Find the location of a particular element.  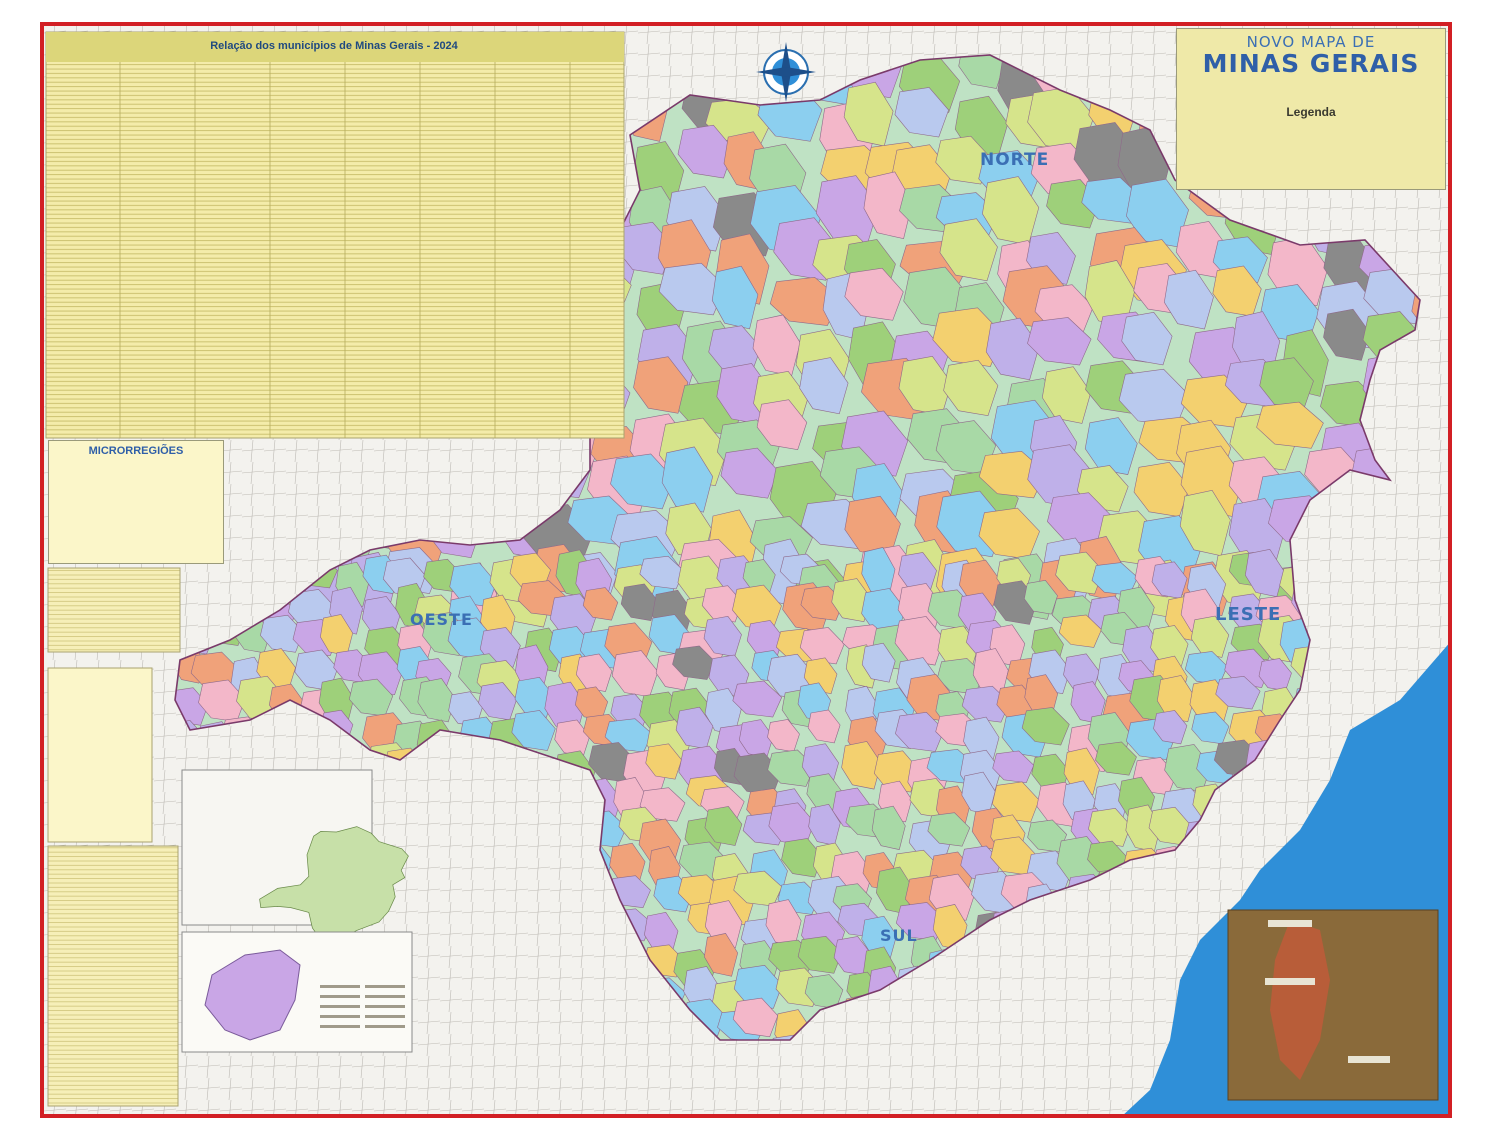

title-block: NOVO MAPA DE MINAS GERAIS Legenda is located at coordinates (1311, 109).